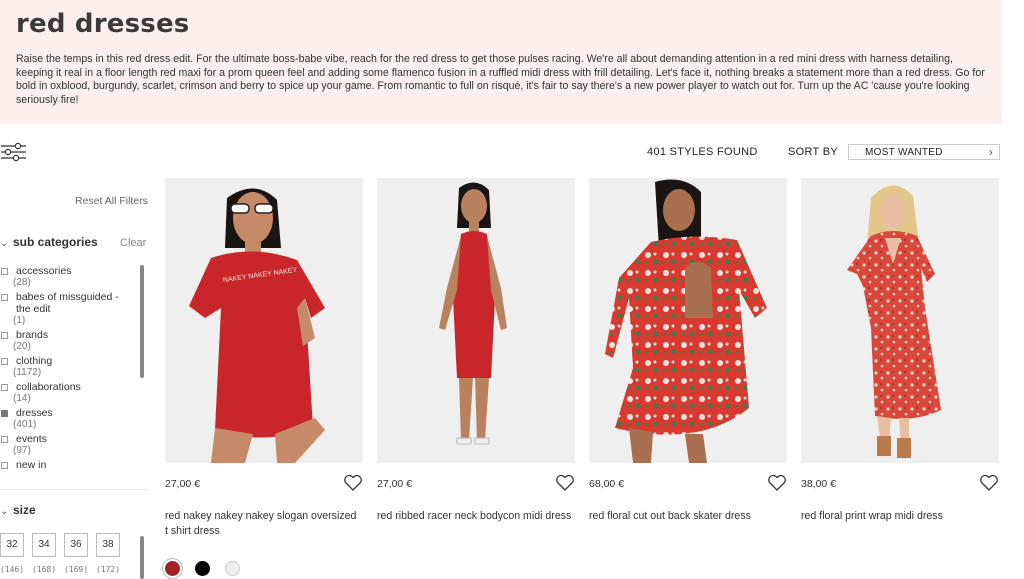  I want to click on subcategory-brands: brands (20), so click(70, 342).